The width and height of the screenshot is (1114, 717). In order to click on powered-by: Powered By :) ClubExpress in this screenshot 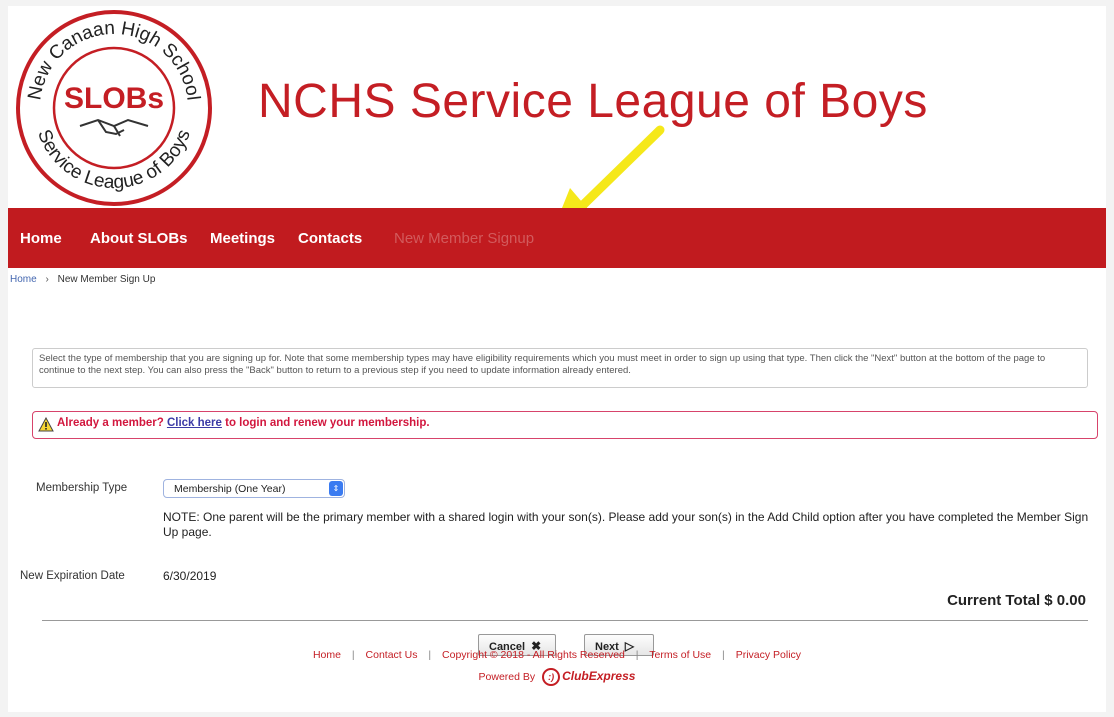, I will do `click(557, 677)`.